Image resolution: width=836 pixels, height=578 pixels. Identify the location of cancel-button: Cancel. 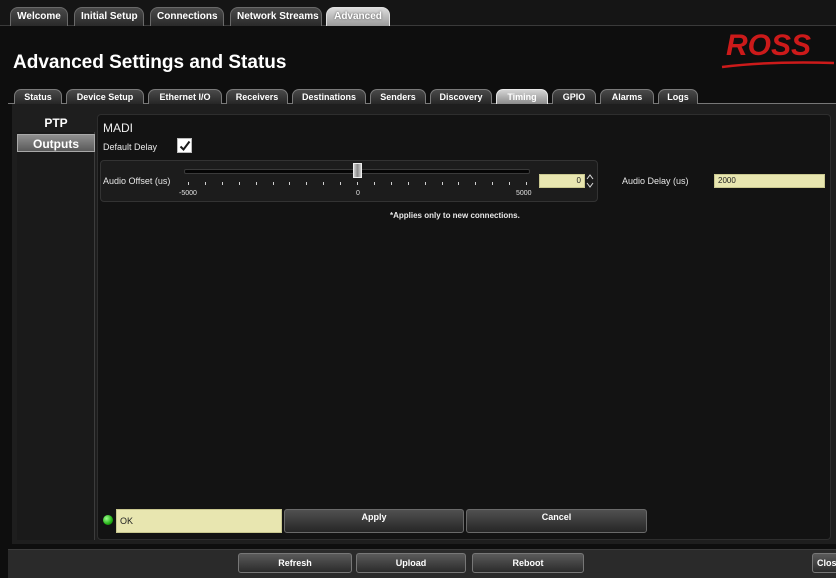
(556, 521).